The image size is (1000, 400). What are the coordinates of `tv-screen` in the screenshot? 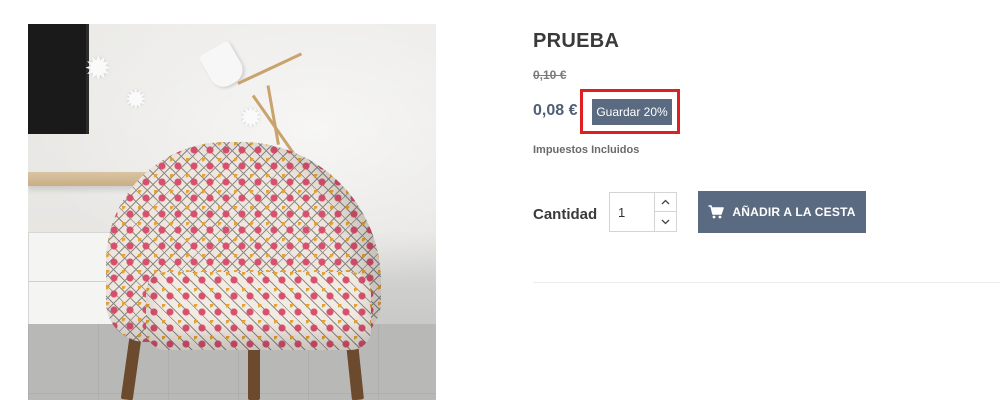 It's located at (58, 79).